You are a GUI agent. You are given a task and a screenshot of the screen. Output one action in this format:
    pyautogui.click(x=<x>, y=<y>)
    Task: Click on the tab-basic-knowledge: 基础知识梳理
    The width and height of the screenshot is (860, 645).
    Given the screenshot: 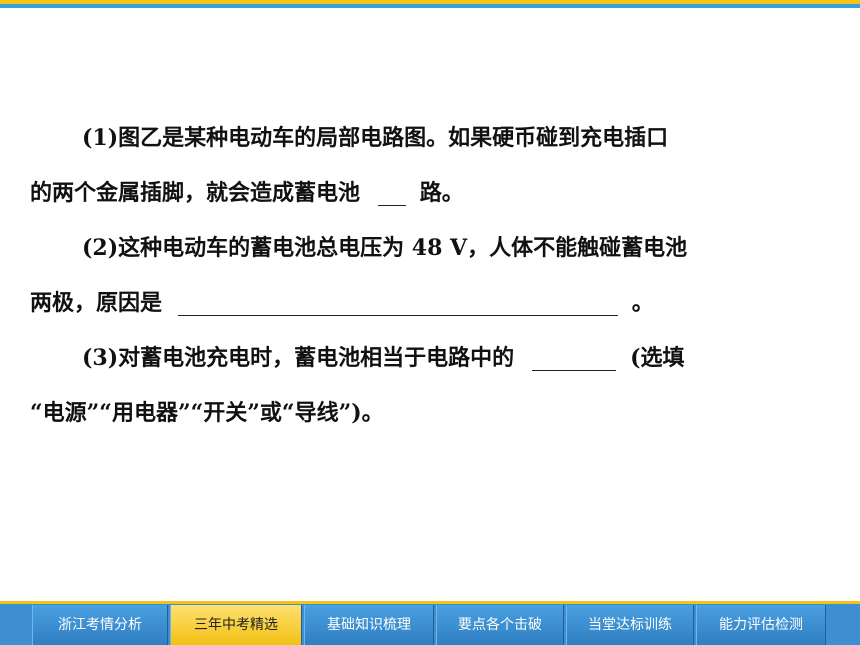 What is the action you would take?
    pyautogui.click(x=369, y=625)
    